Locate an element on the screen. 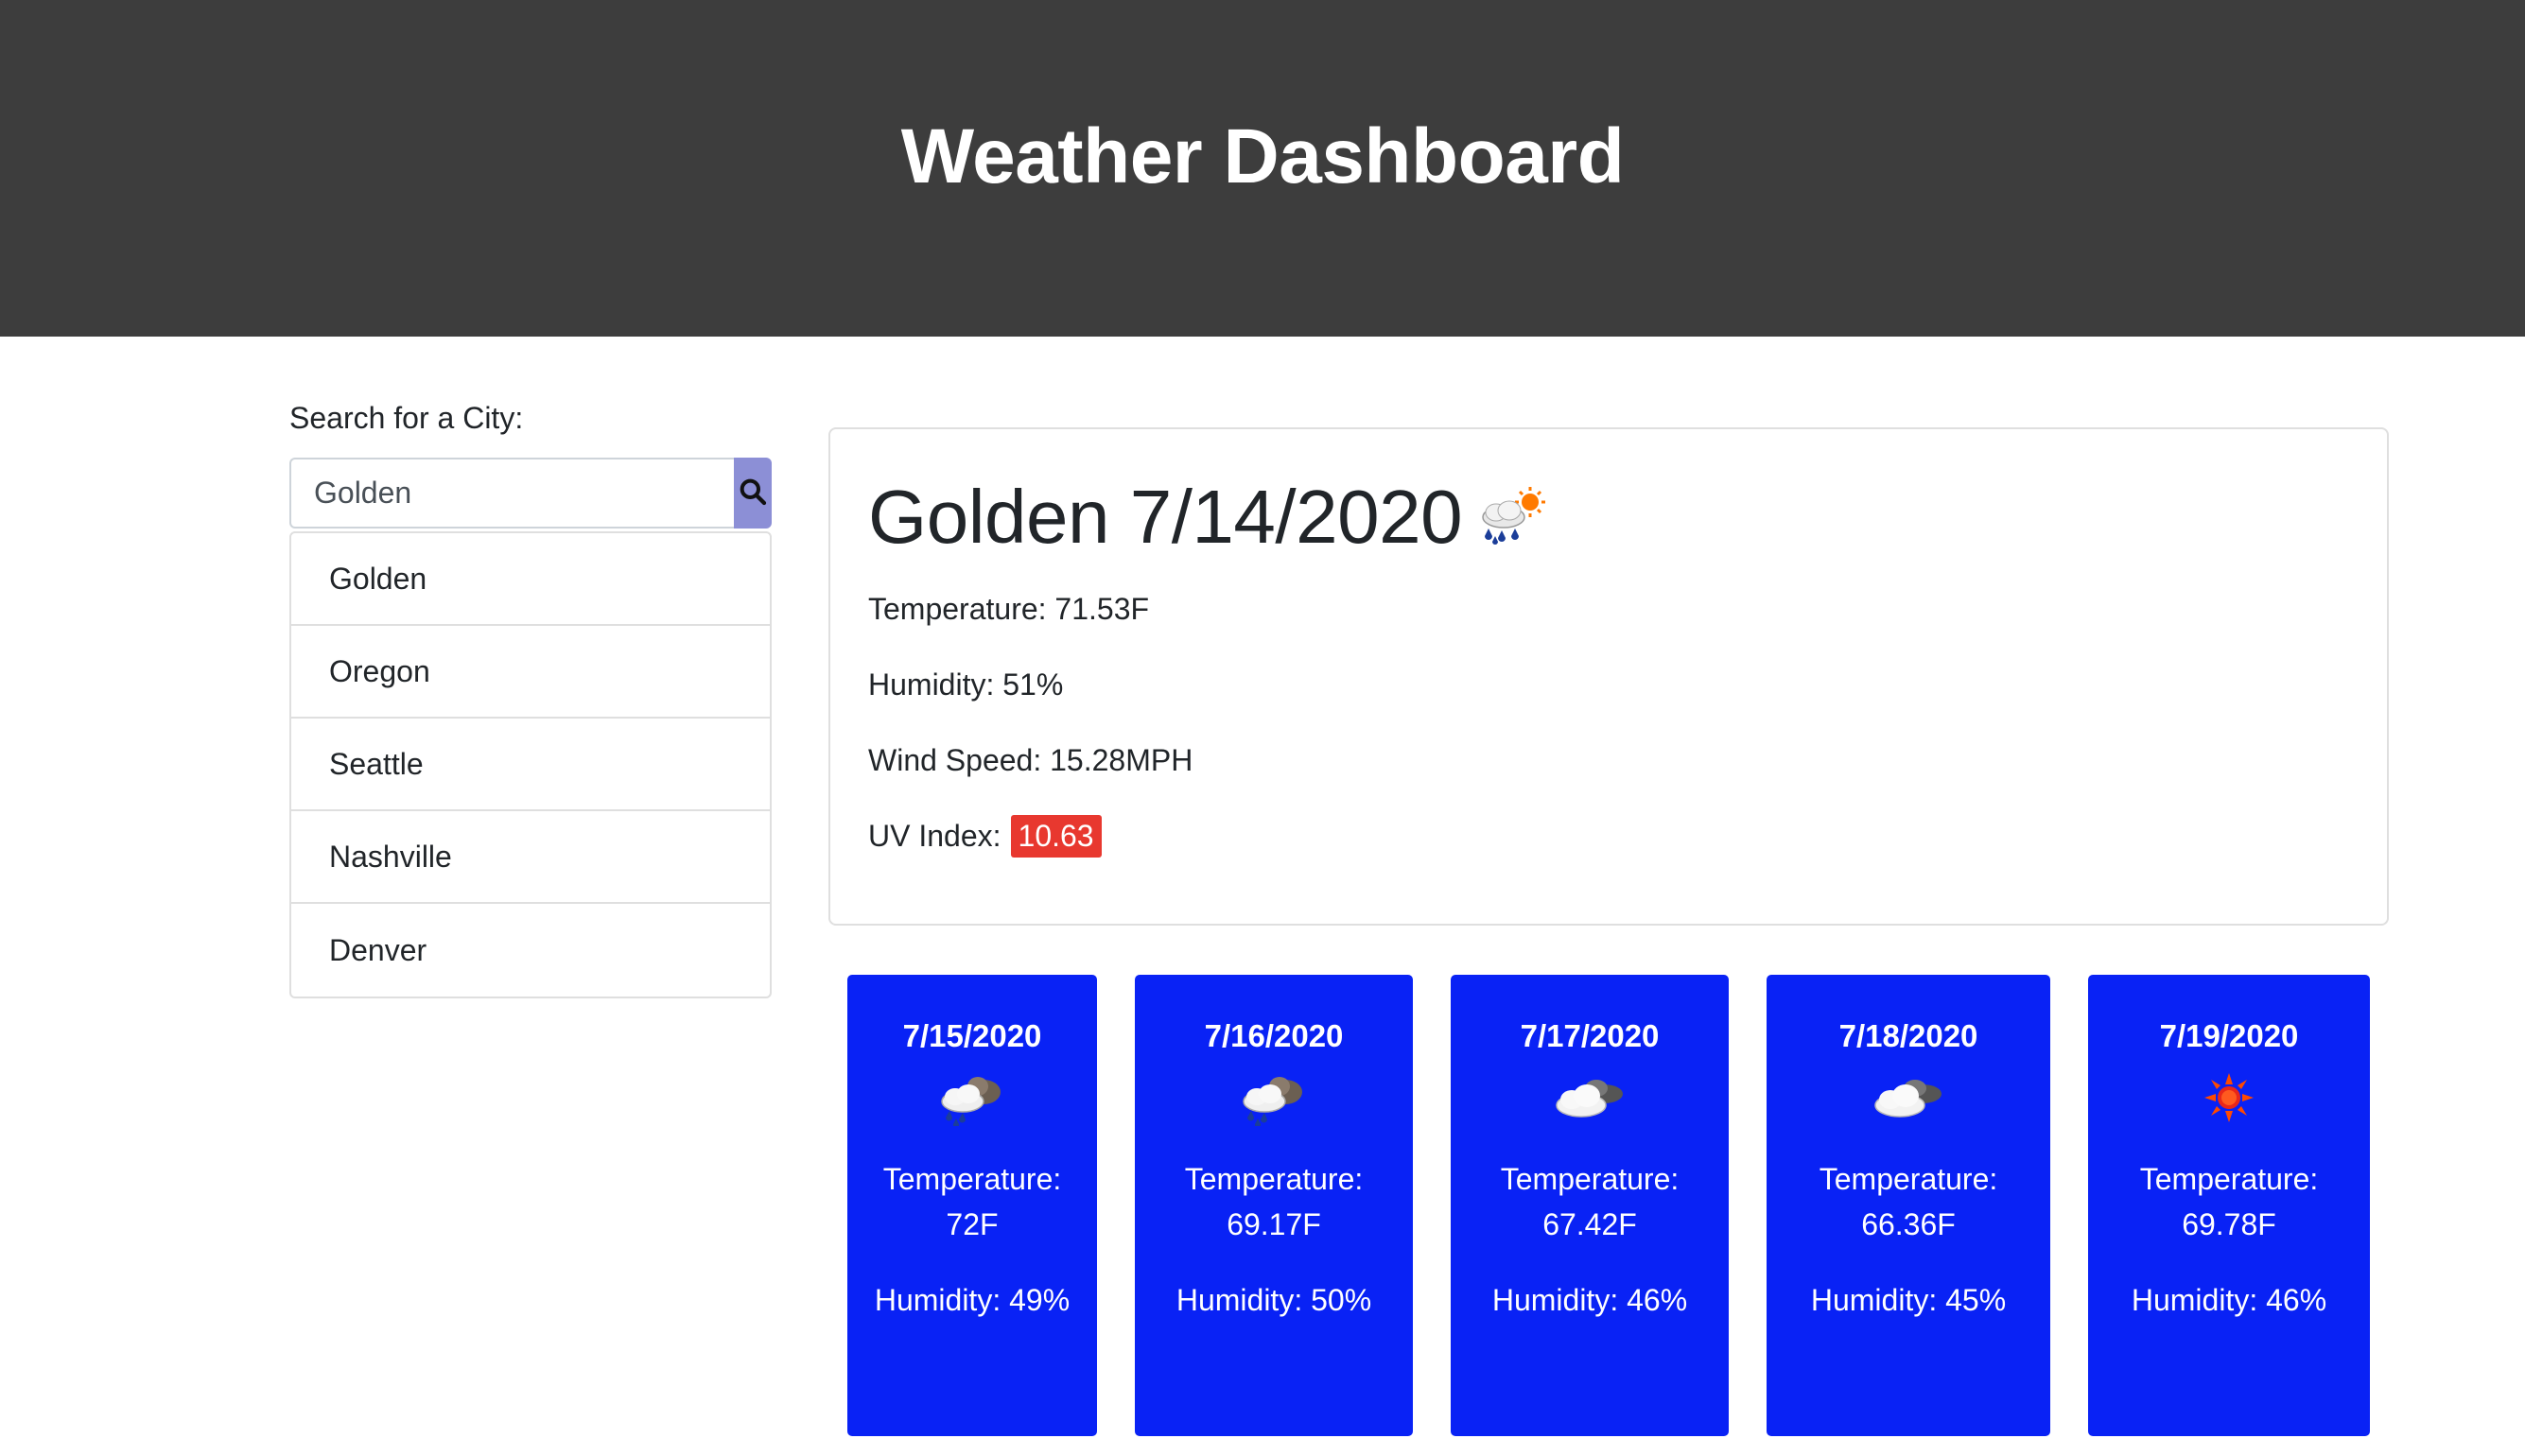 This screenshot has height=1456, width=2525. forecast-humidity: Humidity: 50% is located at coordinates (1273, 1300).